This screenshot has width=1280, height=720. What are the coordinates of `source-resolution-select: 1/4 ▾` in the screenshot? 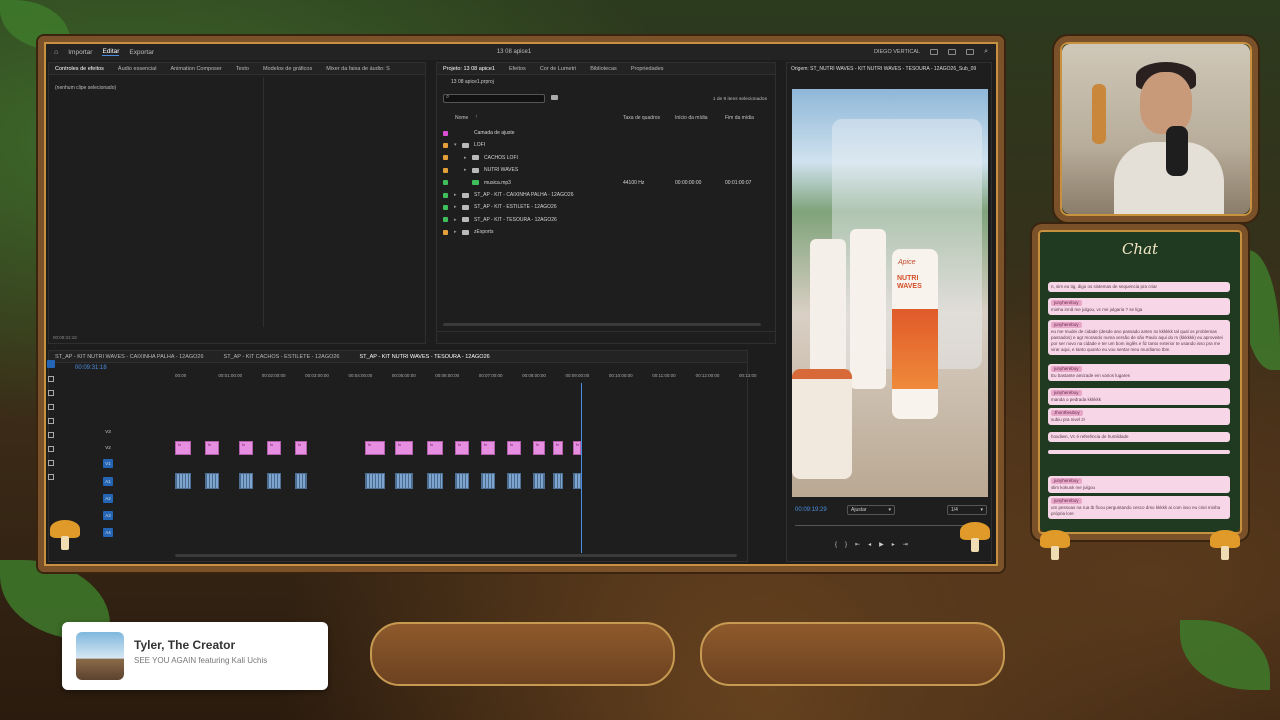 It's located at (967, 510).